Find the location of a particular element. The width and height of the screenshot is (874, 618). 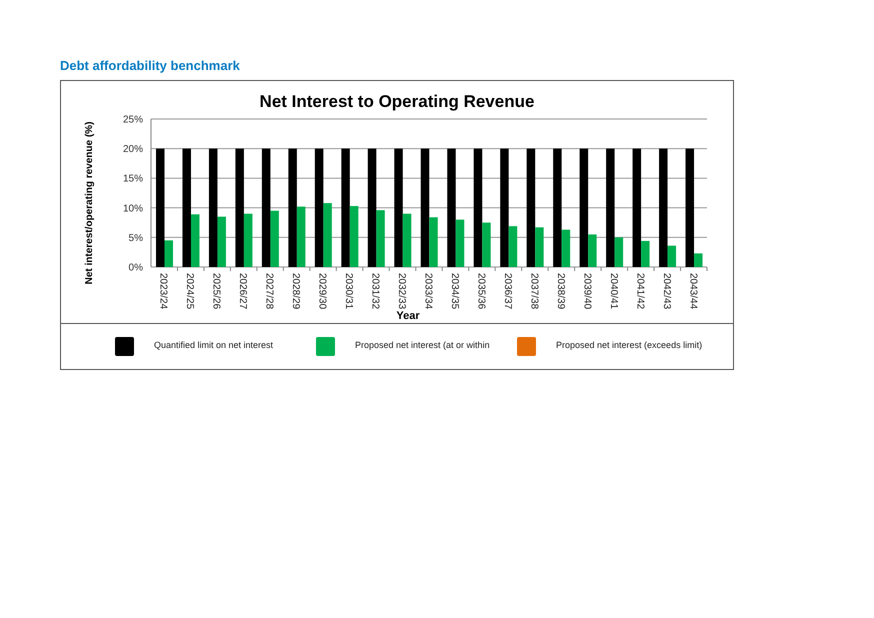

x-tick-label: 2024/25 is located at coordinates (190, 290).